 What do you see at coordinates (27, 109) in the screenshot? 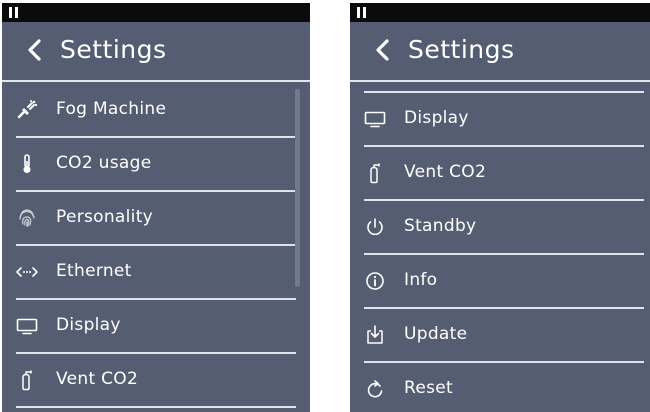
I see `fog-machine-icon` at bounding box center [27, 109].